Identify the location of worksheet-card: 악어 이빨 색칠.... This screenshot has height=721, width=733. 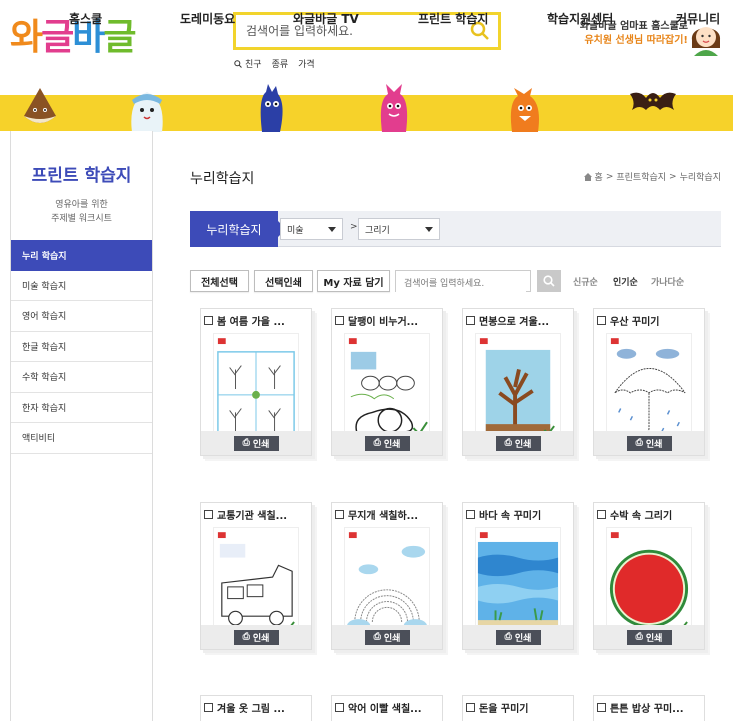
(387, 708).